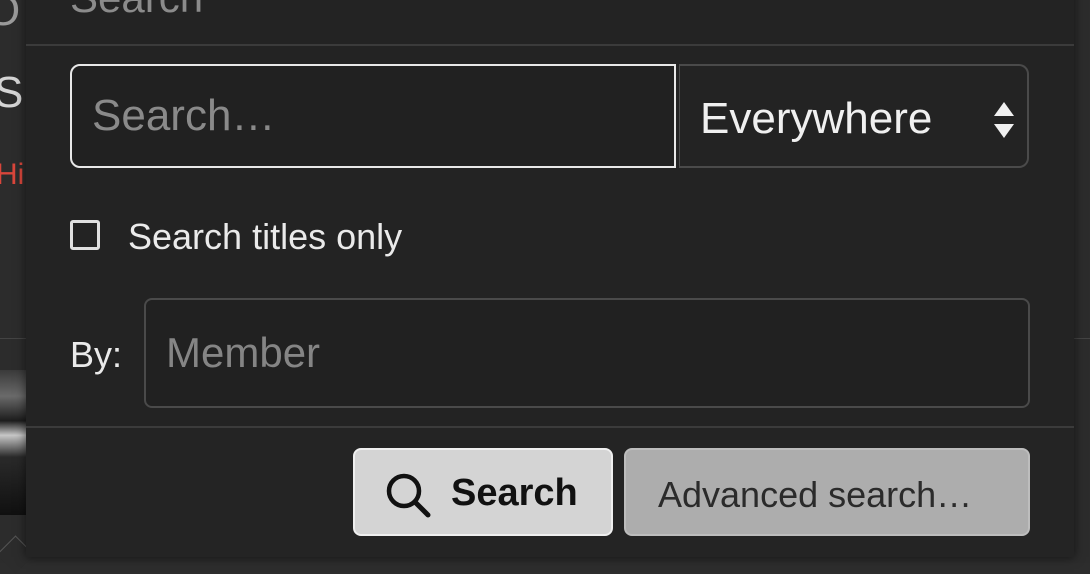 This screenshot has height=574, width=1090. Describe the element at coordinates (265, 237) in the screenshot. I see `search-titles-only-label: Search titles only` at that location.